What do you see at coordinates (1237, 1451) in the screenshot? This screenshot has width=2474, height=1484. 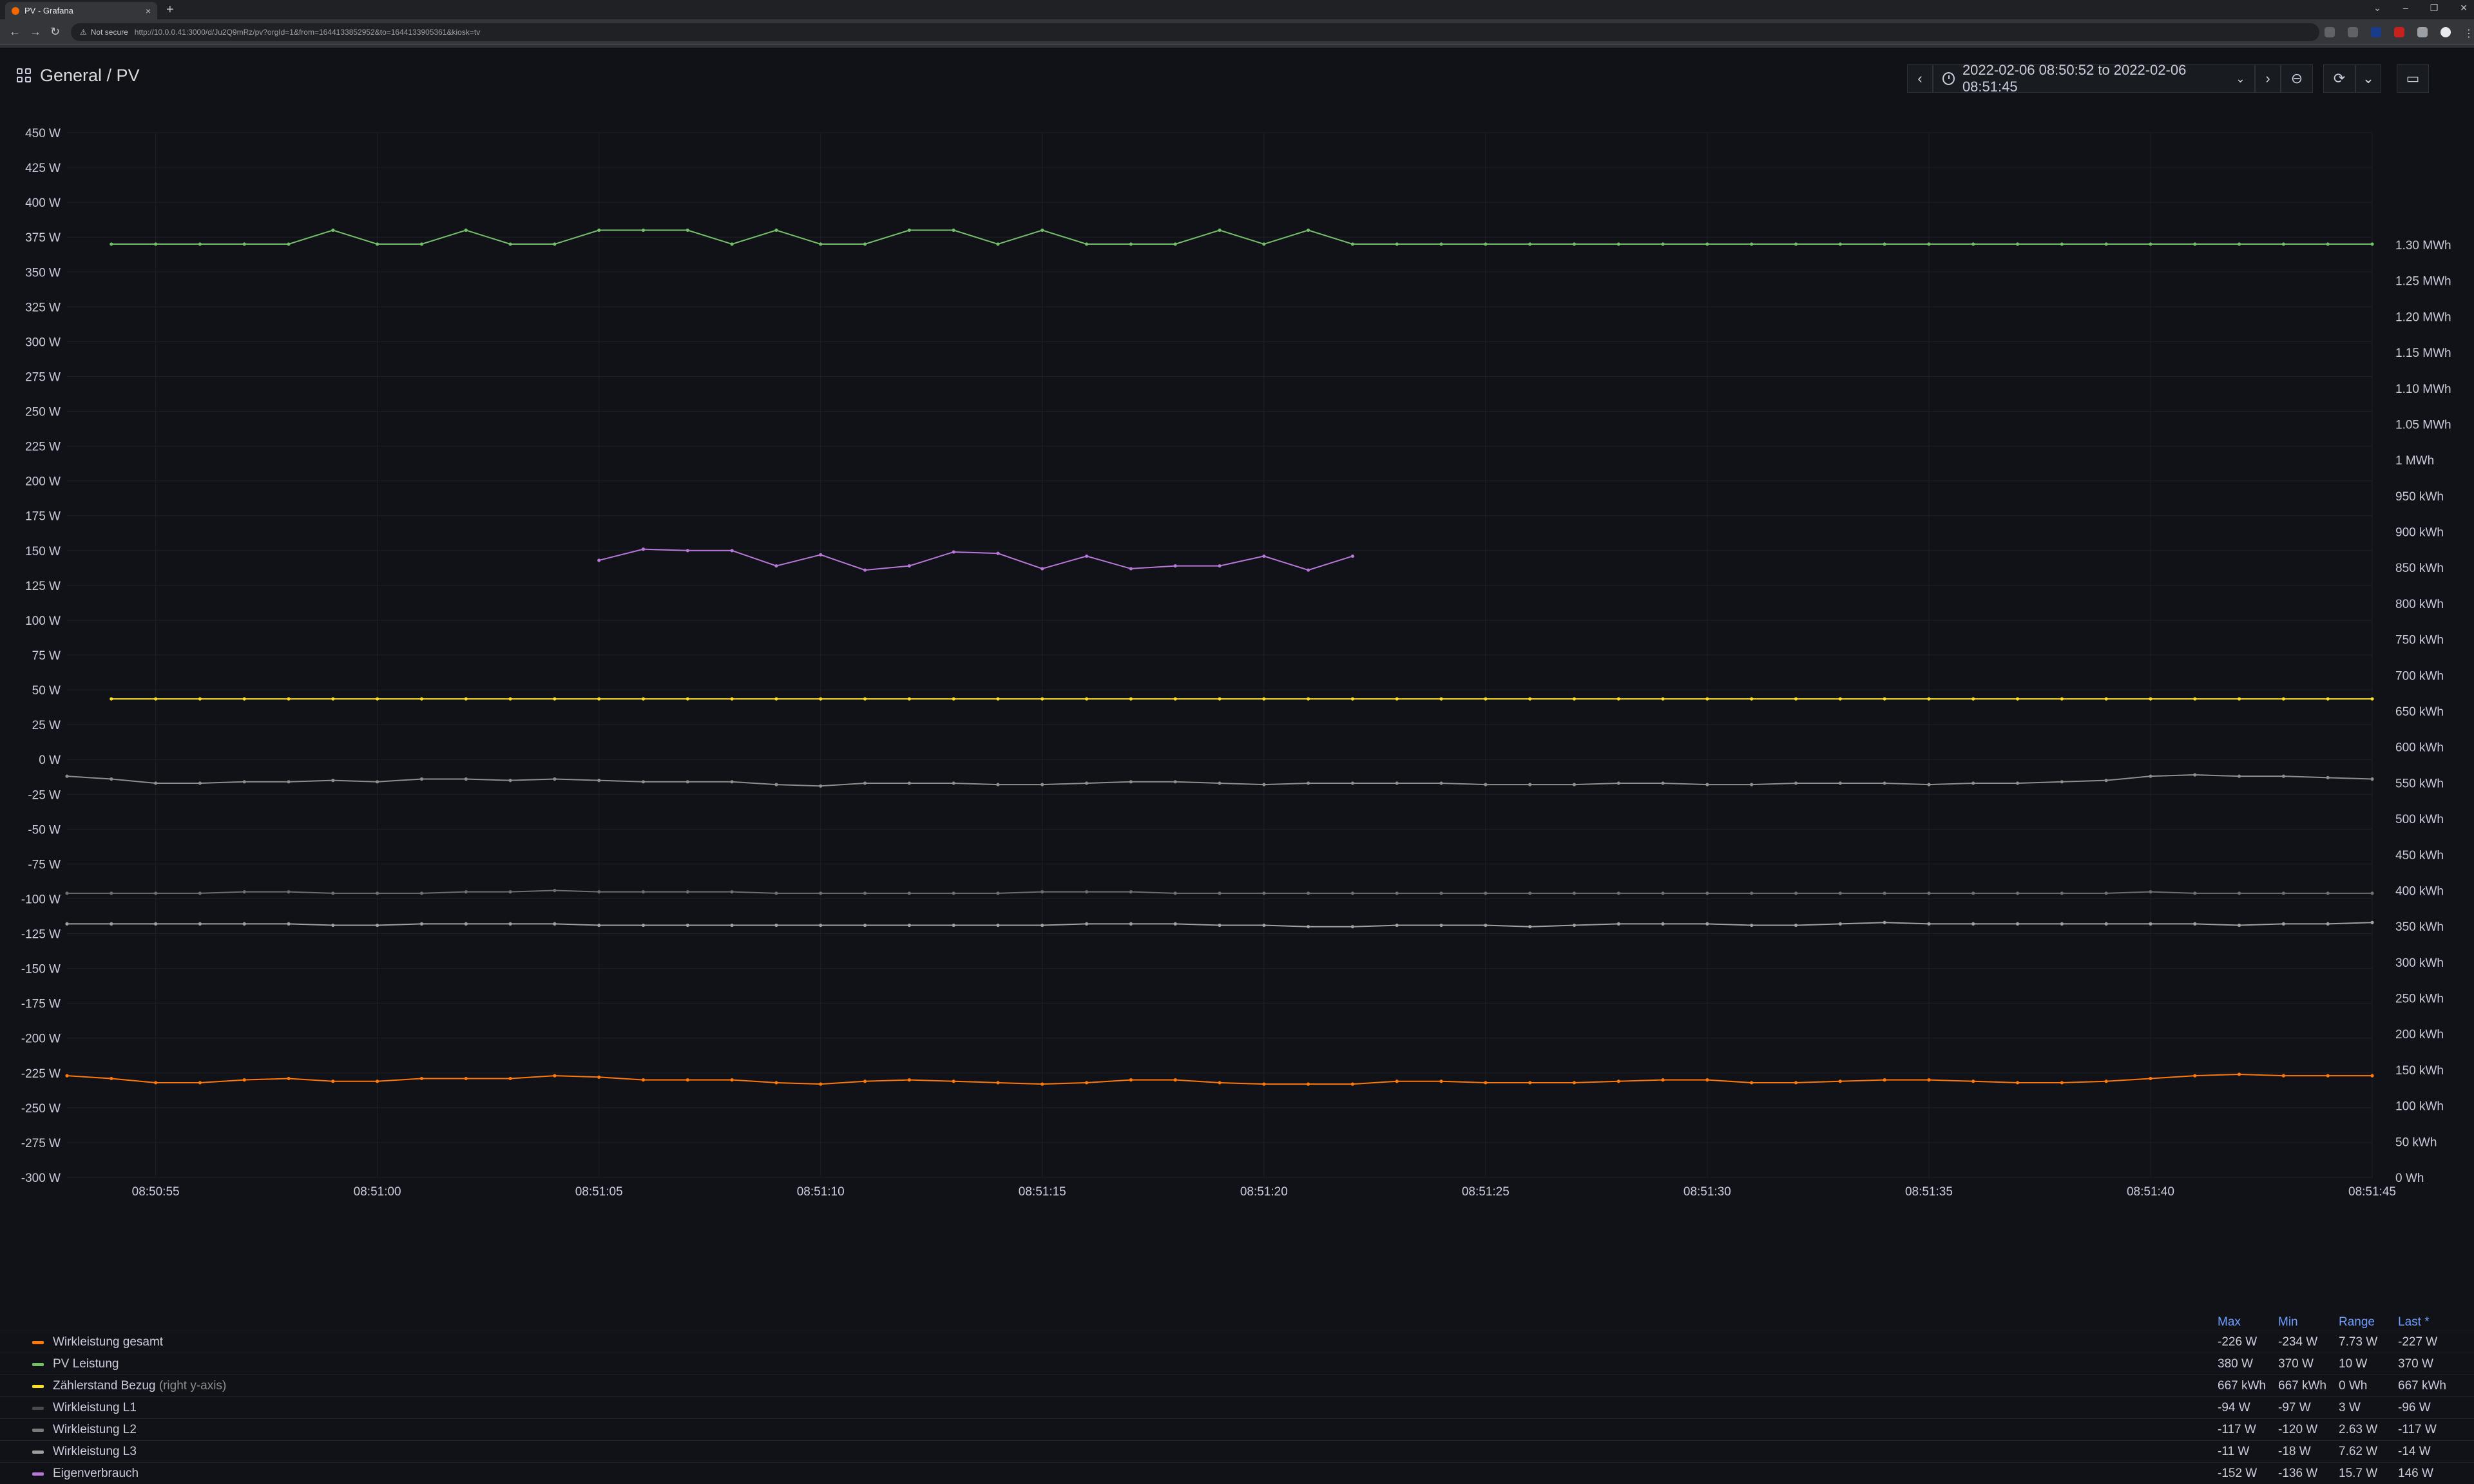 I see `legend-row: Wirkleistung L3 -11 W -18 W 7.62 W -14 W` at bounding box center [1237, 1451].